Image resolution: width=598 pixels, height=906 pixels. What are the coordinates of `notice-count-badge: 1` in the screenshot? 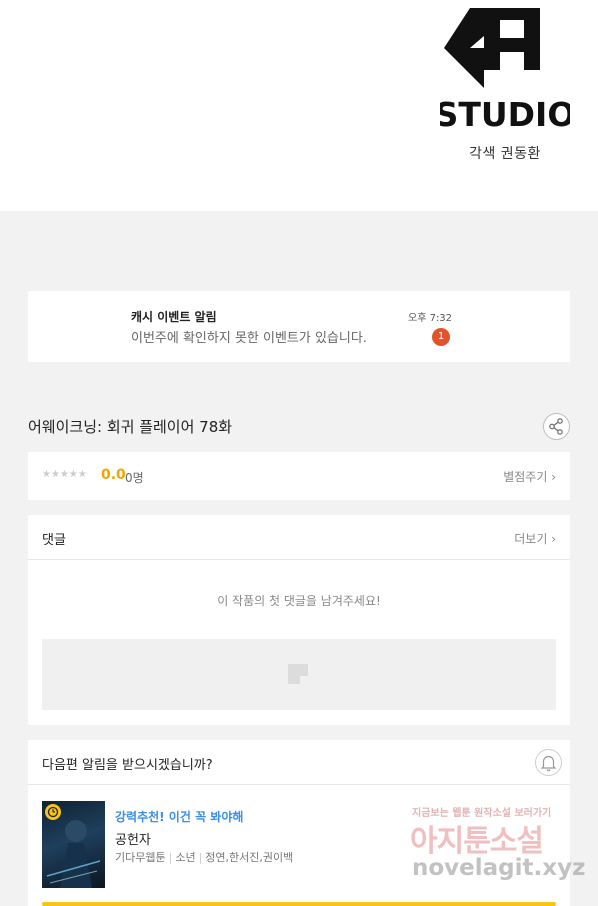 It's located at (441, 337).